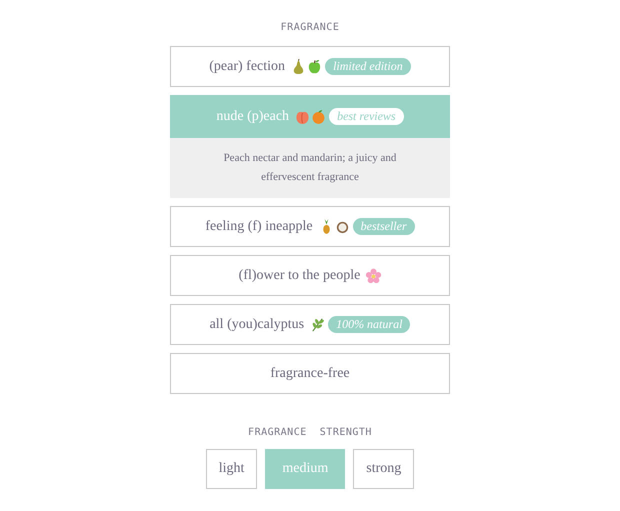 This screenshot has height=511, width=620. What do you see at coordinates (299, 276) in the screenshot?
I see `option-label: (fl)ower to the people` at bounding box center [299, 276].